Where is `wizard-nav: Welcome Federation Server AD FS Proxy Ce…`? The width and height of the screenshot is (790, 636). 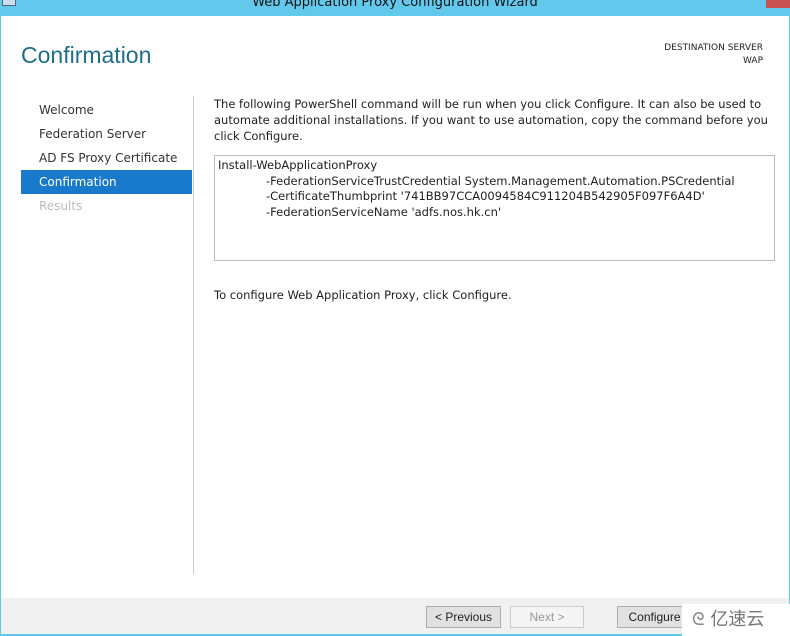
wizard-nav: Welcome Federation Server AD FS Proxy Ce… is located at coordinates (106, 158).